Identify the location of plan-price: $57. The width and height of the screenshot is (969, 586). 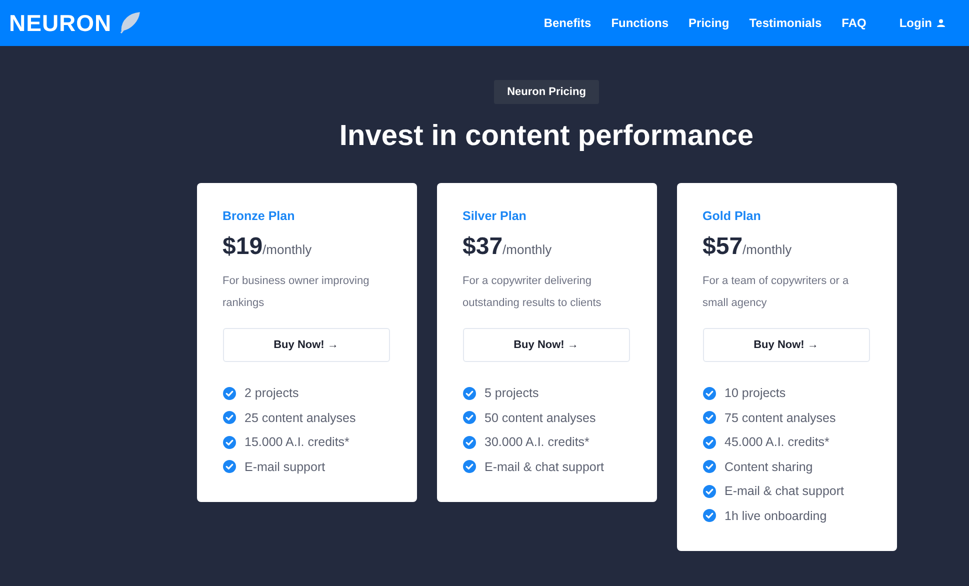
(722, 247).